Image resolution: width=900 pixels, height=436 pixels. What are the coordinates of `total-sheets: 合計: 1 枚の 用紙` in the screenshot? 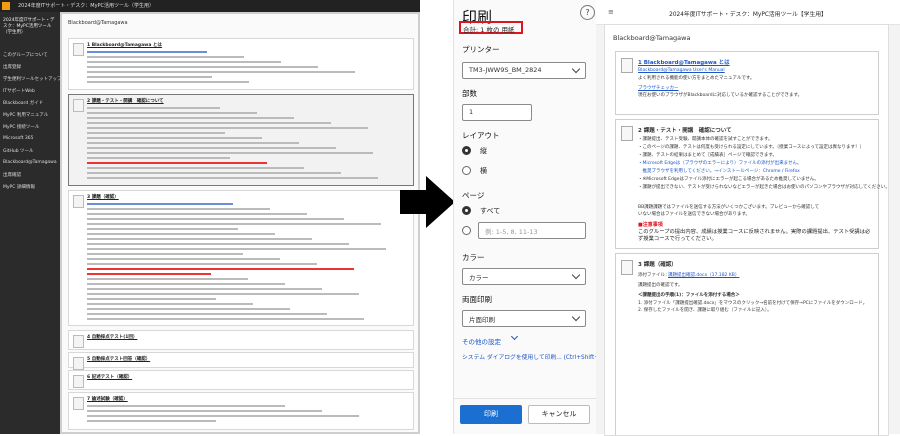 It's located at (489, 30).